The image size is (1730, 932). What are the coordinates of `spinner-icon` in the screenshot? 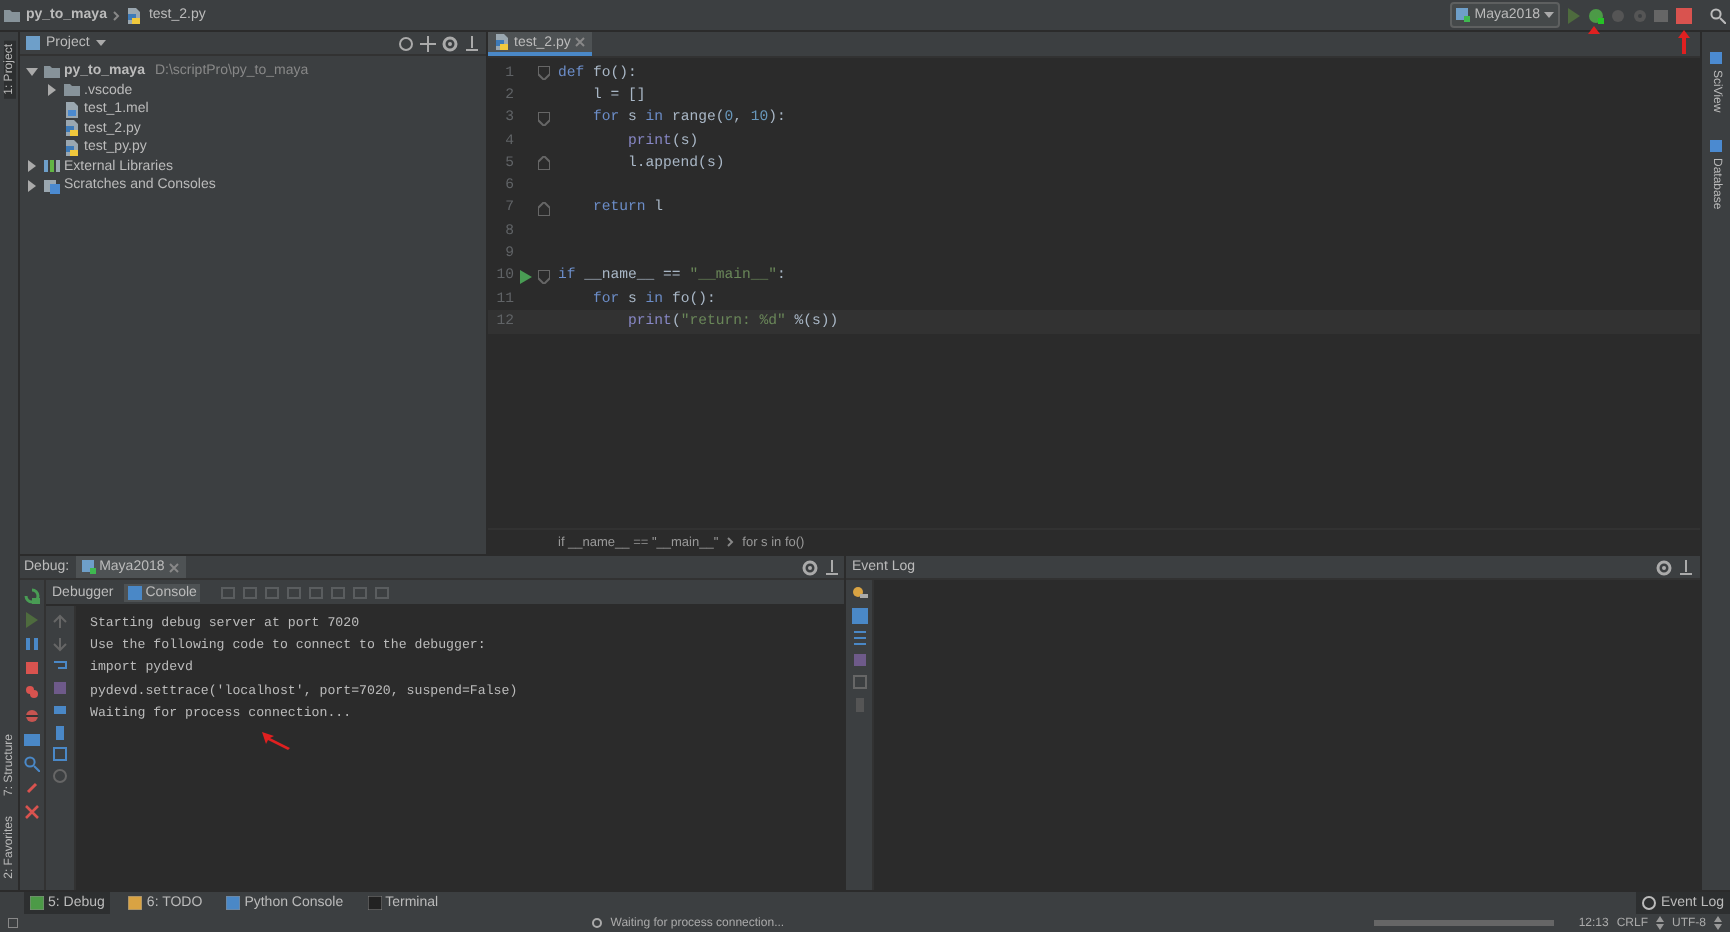 It's located at (597, 923).